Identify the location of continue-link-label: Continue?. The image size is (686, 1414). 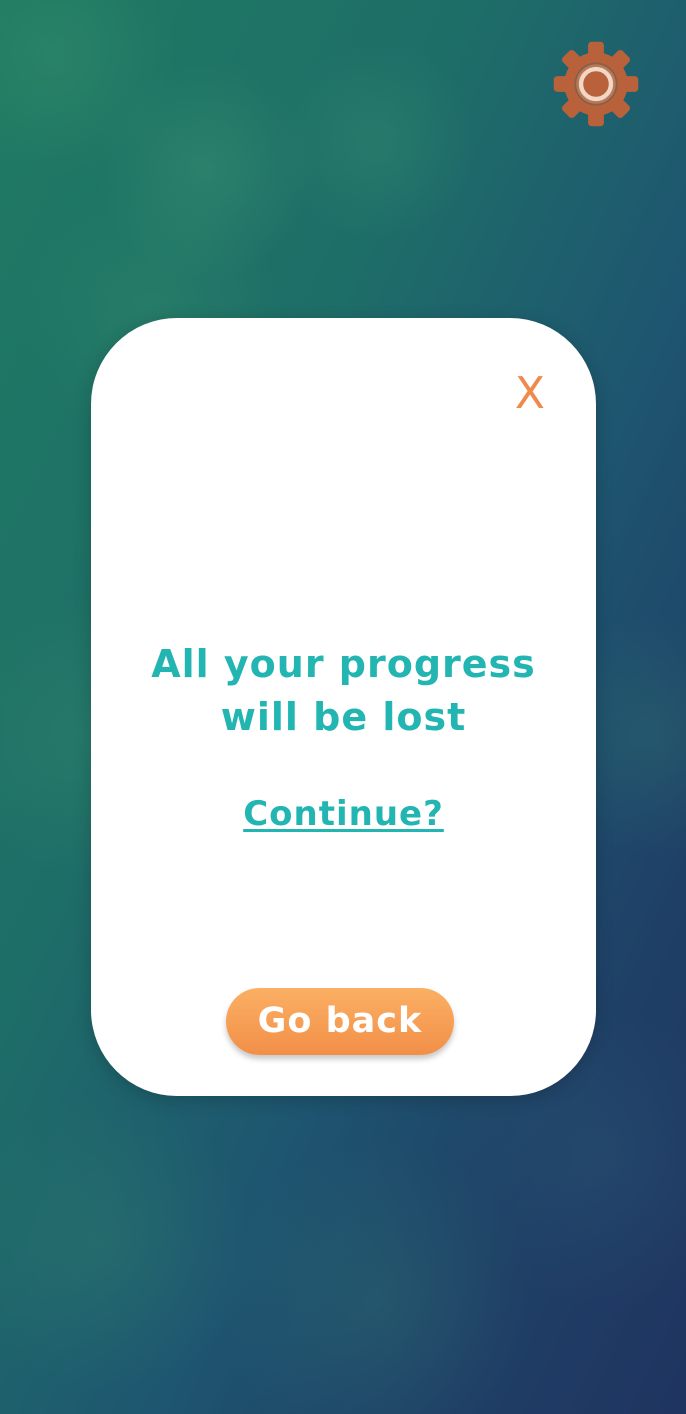
(343, 814).